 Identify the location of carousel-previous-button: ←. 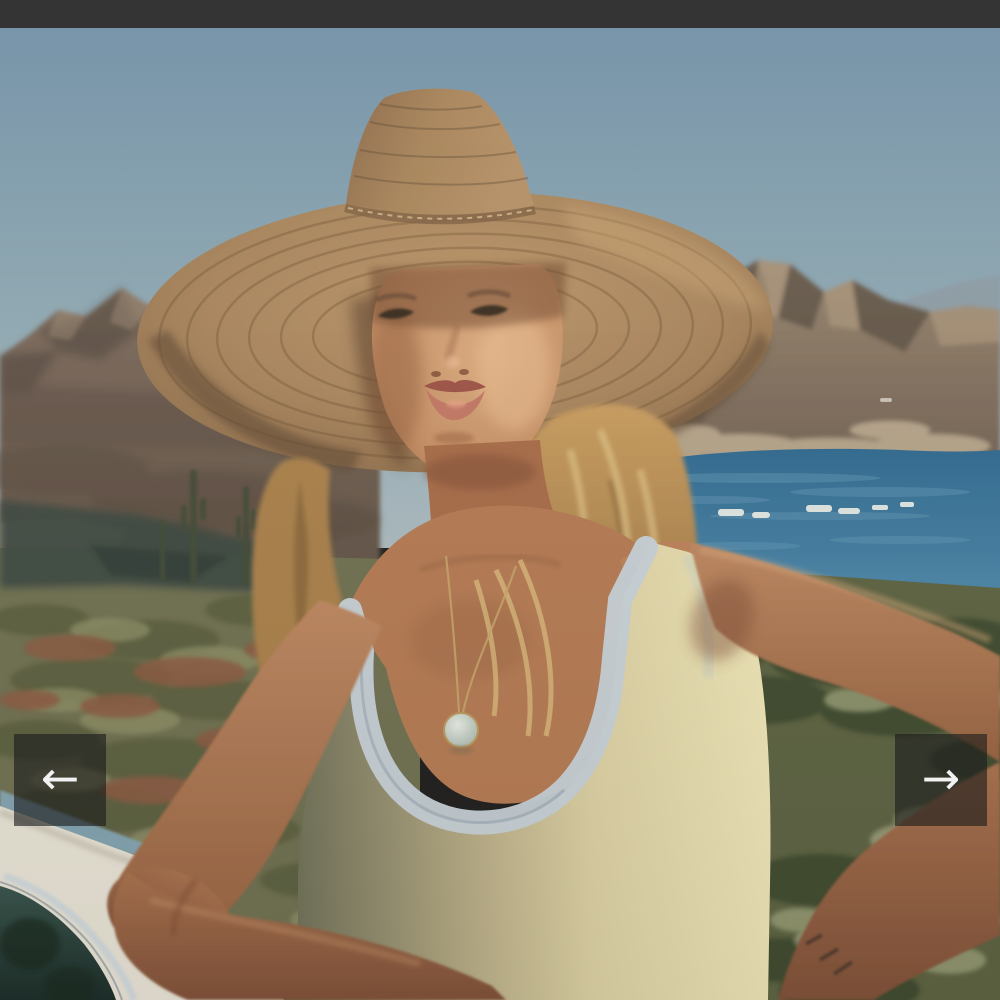
(60, 780).